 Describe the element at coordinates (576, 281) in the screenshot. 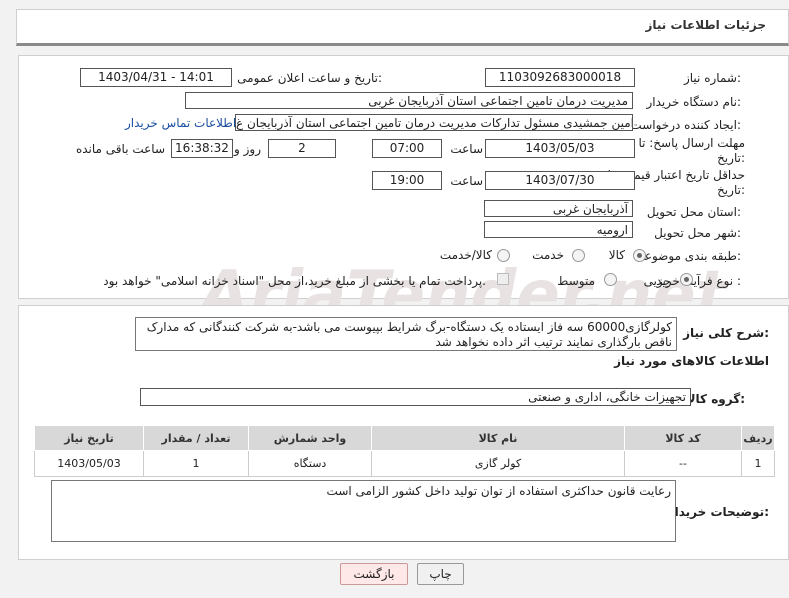

I see `process-medium-label: متوسط` at that location.